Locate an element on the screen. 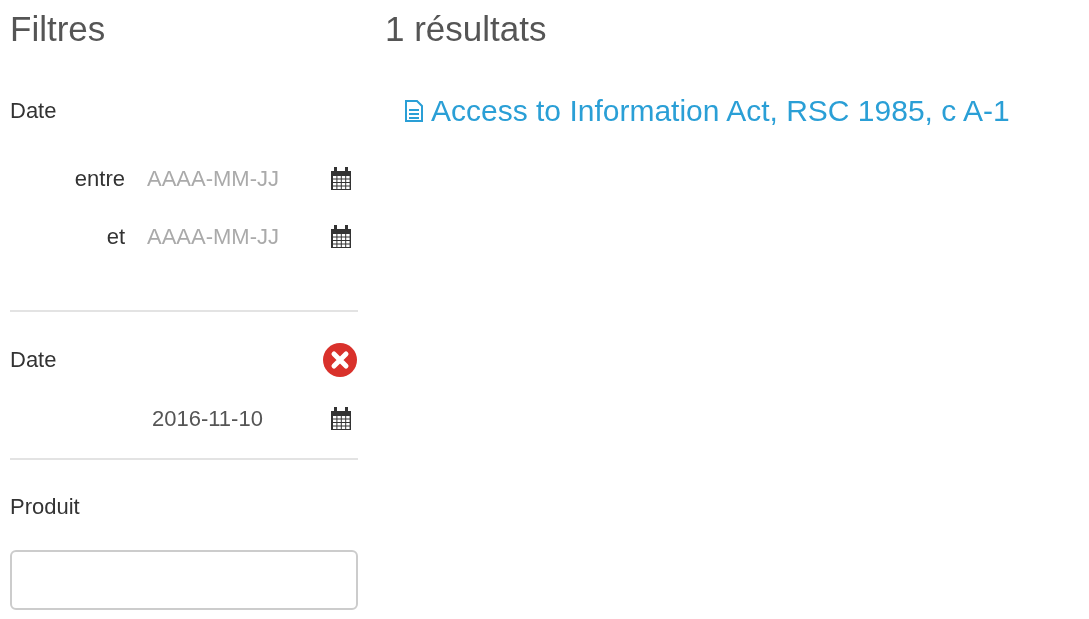 Image resolution: width=1089 pixels, height=619 pixels. filters-heading: Filtres is located at coordinates (58, 29).